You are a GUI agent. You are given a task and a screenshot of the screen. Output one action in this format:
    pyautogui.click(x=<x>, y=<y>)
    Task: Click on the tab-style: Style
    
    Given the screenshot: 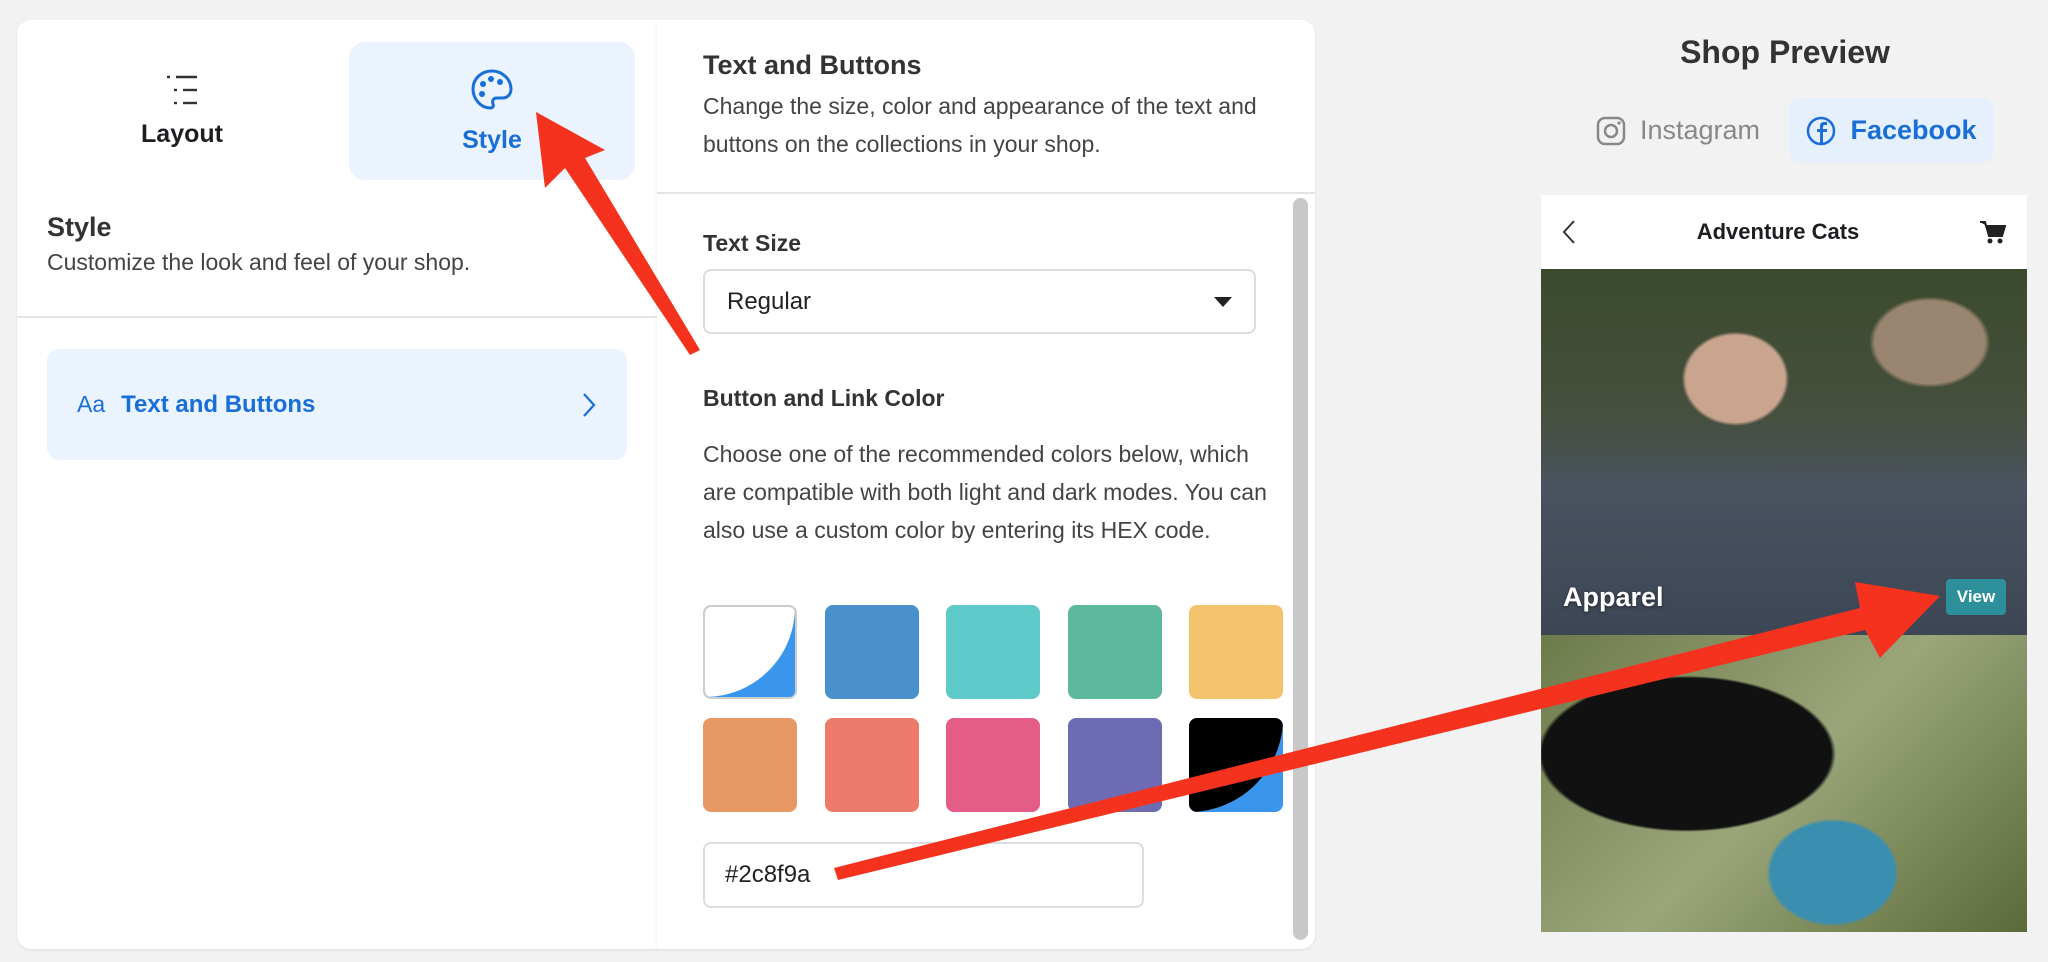 What is the action you would take?
    pyautogui.click(x=492, y=111)
    